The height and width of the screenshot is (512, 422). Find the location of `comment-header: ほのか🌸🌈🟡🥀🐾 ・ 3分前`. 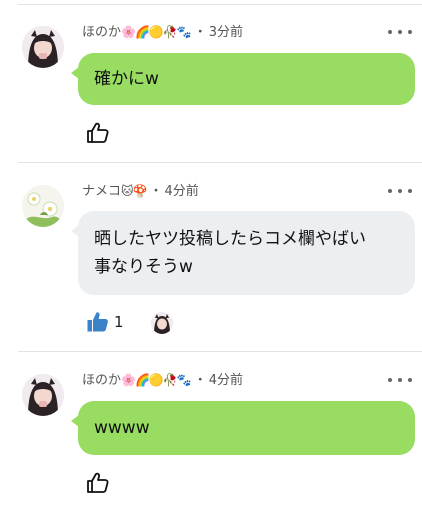

comment-header: ほのか🌸🌈🟡🥀🐾 ・ 3分前 is located at coordinates (162, 32).